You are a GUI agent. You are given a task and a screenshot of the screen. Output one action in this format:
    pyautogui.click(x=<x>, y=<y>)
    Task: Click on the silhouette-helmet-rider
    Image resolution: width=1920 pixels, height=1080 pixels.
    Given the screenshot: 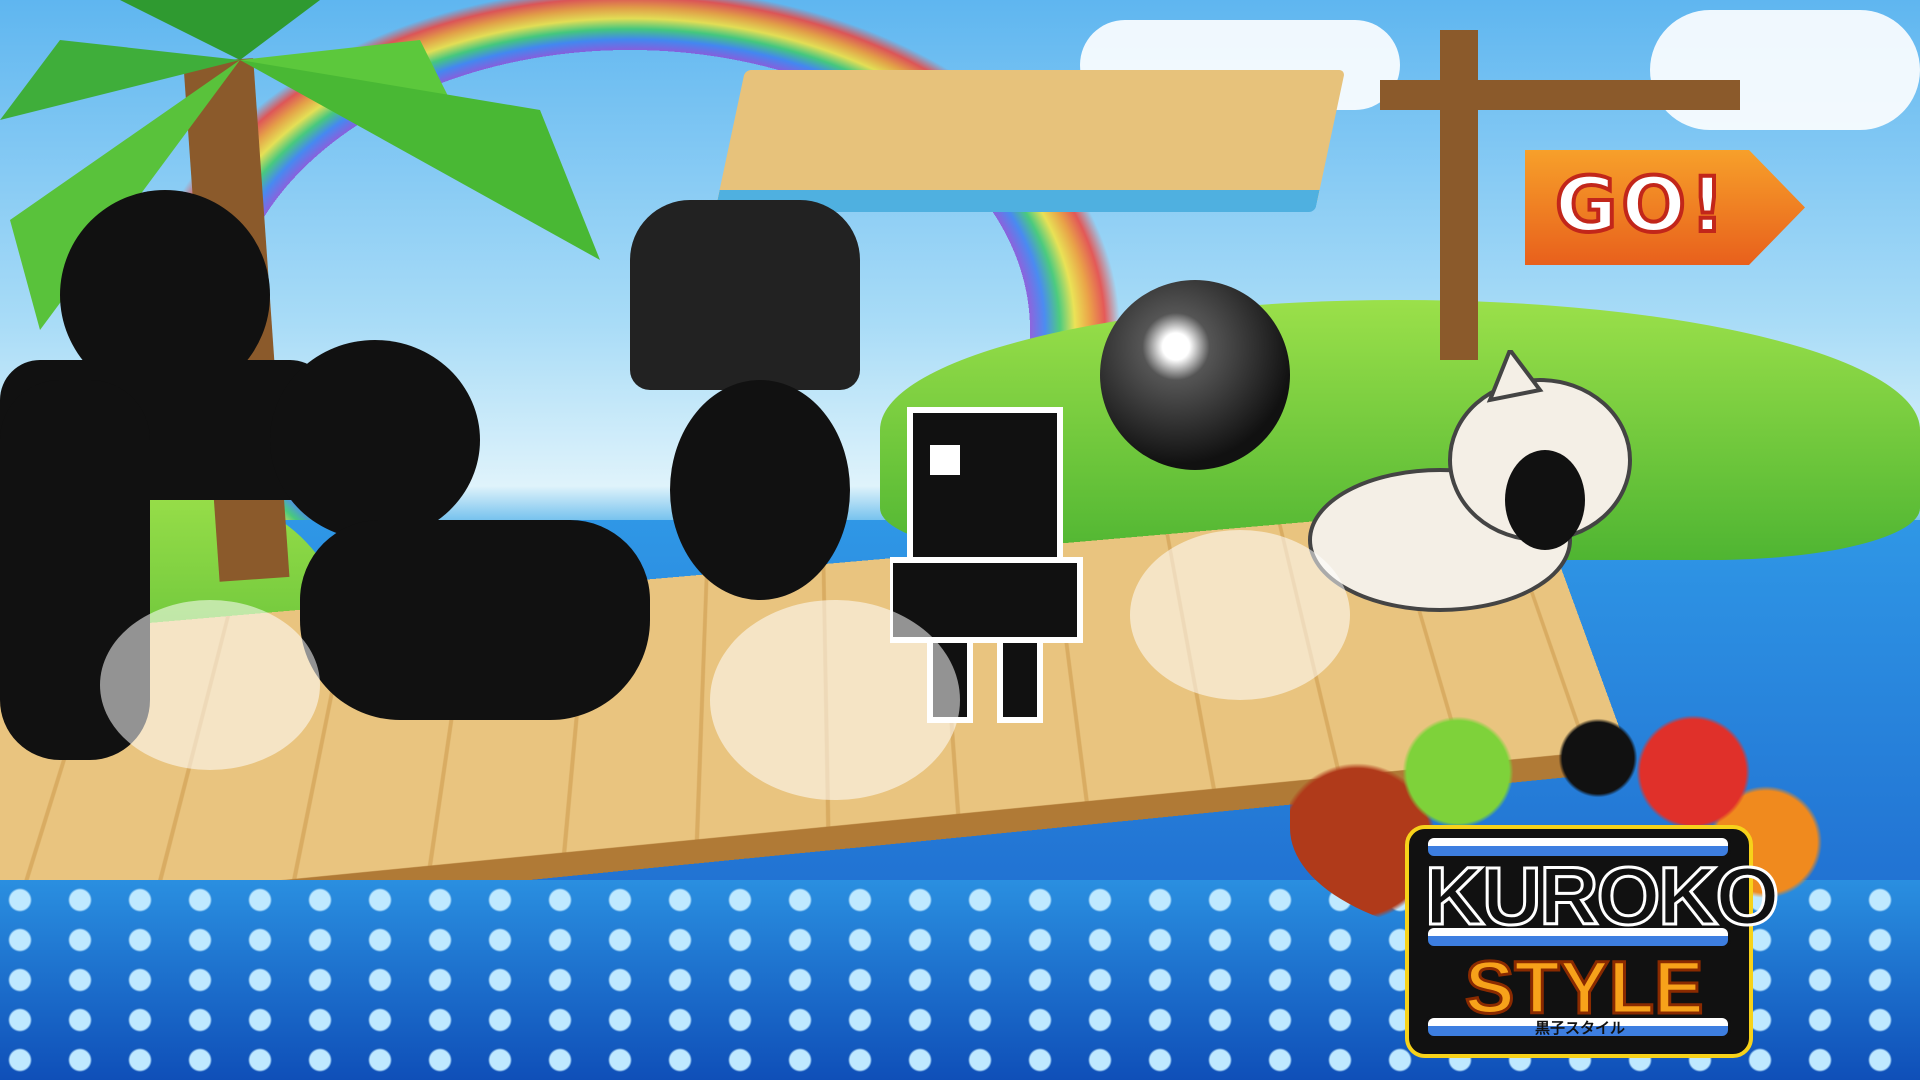 What is the action you would take?
    pyautogui.click(x=375, y=440)
    